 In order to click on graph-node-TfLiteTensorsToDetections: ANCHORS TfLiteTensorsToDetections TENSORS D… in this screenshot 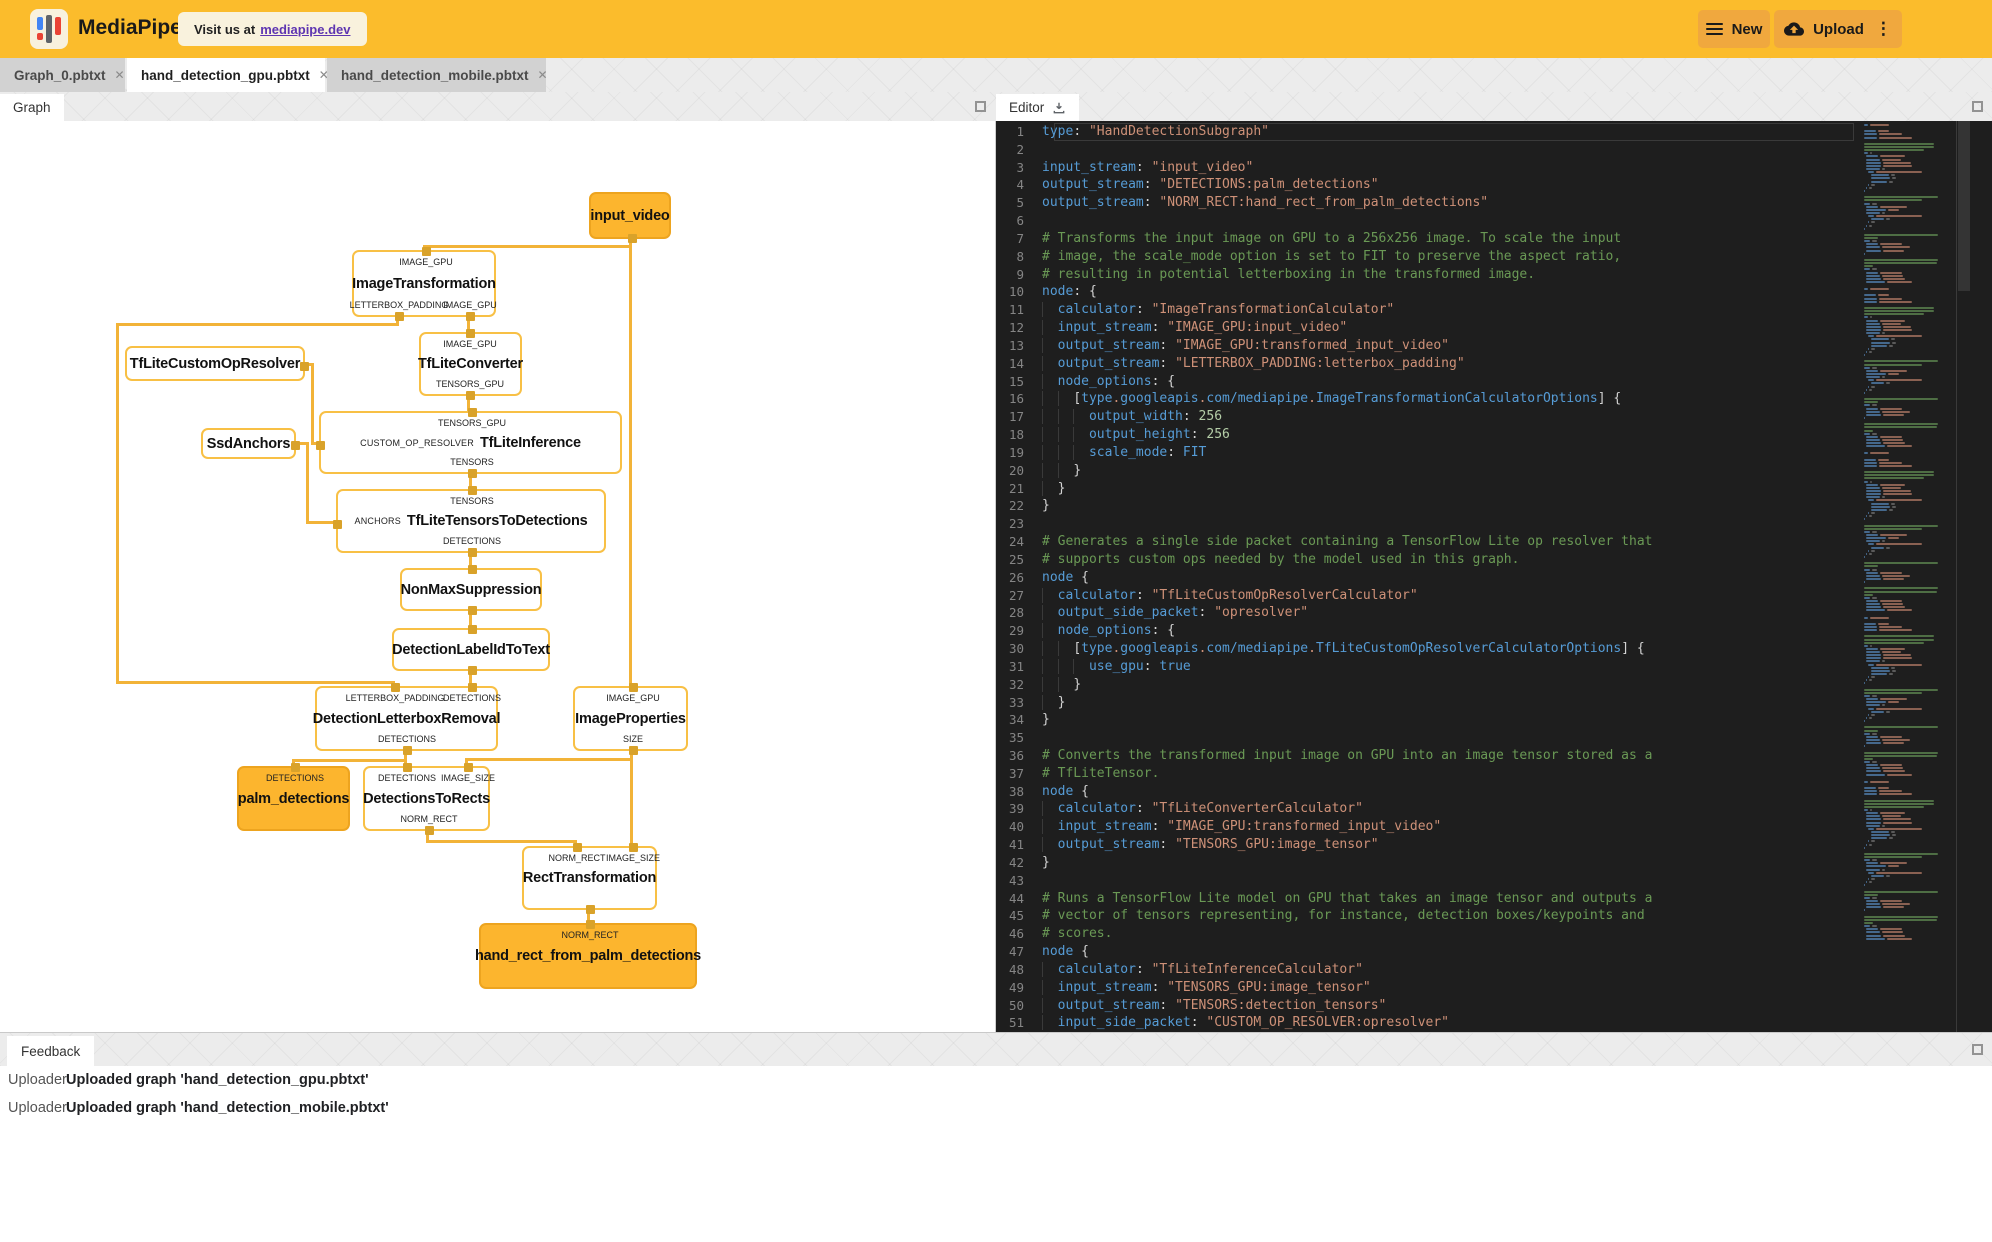, I will do `click(469, 521)`.